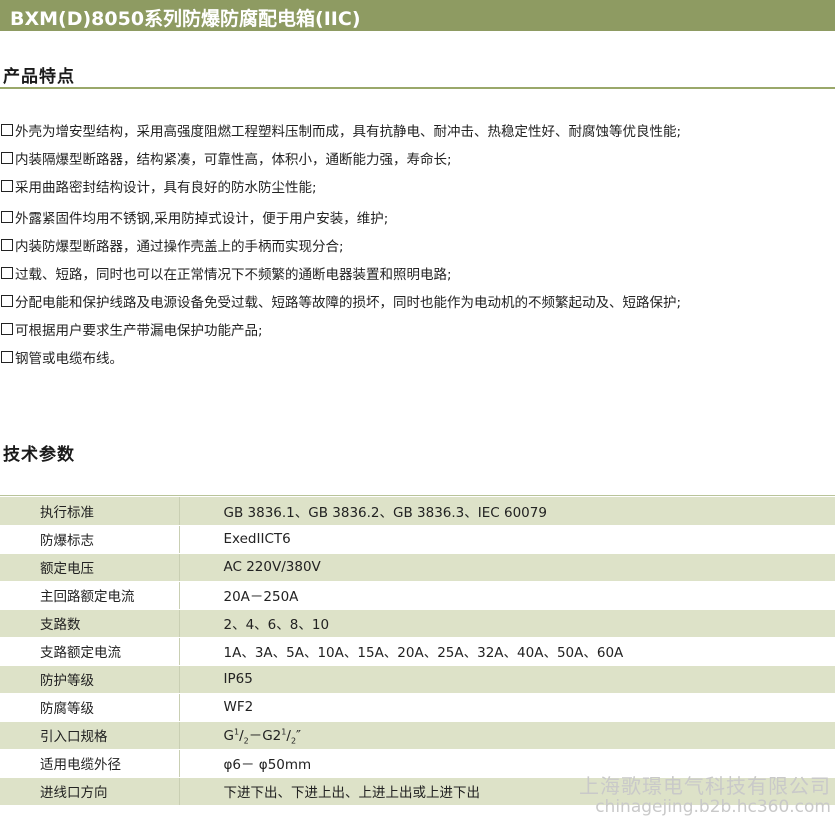  I want to click on spec-value: 20A－250A, so click(507, 595).